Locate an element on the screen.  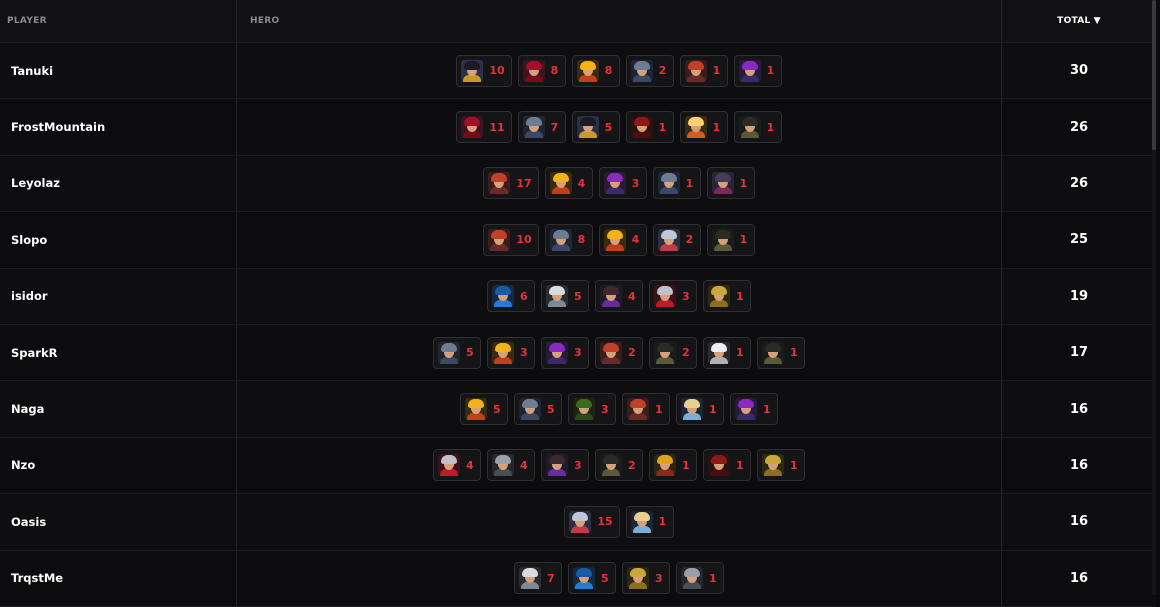
vertical-scrollbar is located at coordinates (1154, 297).